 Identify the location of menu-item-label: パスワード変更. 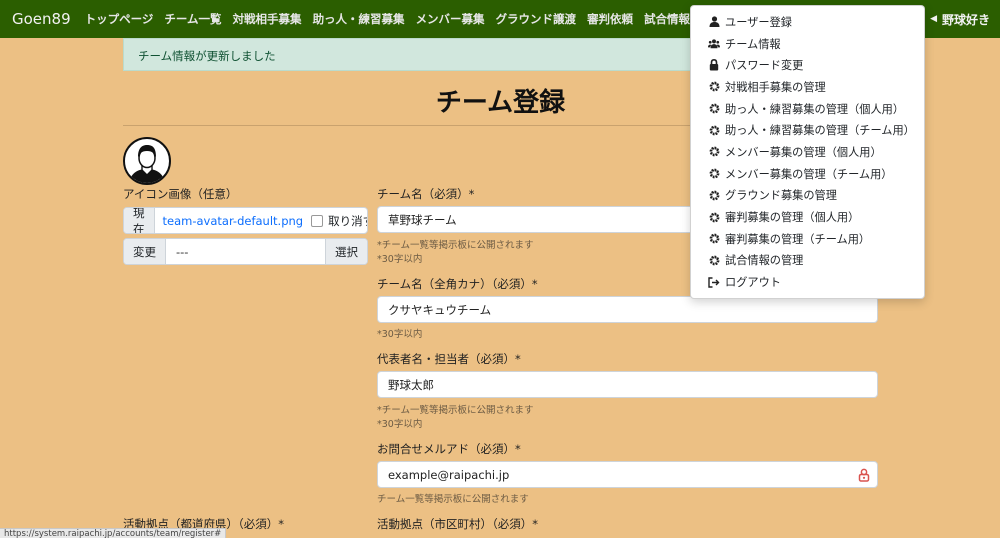
(764, 66).